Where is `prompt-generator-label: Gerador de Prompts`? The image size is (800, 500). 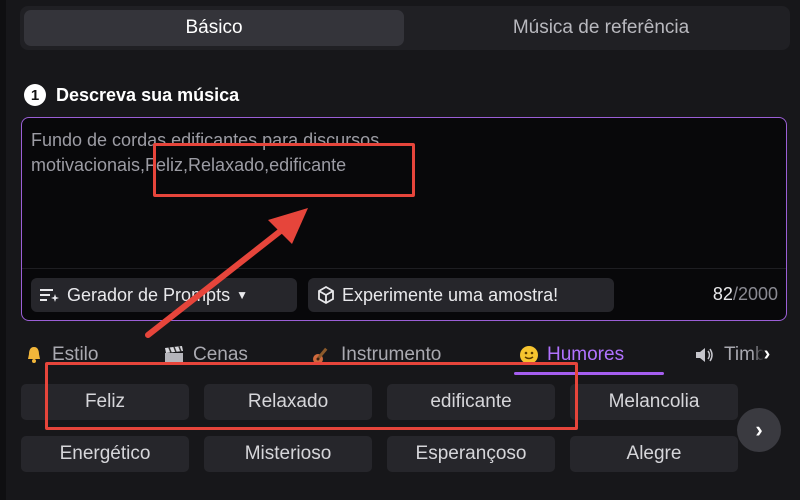 prompt-generator-label: Gerador de Prompts is located at coordinates (149, 294).